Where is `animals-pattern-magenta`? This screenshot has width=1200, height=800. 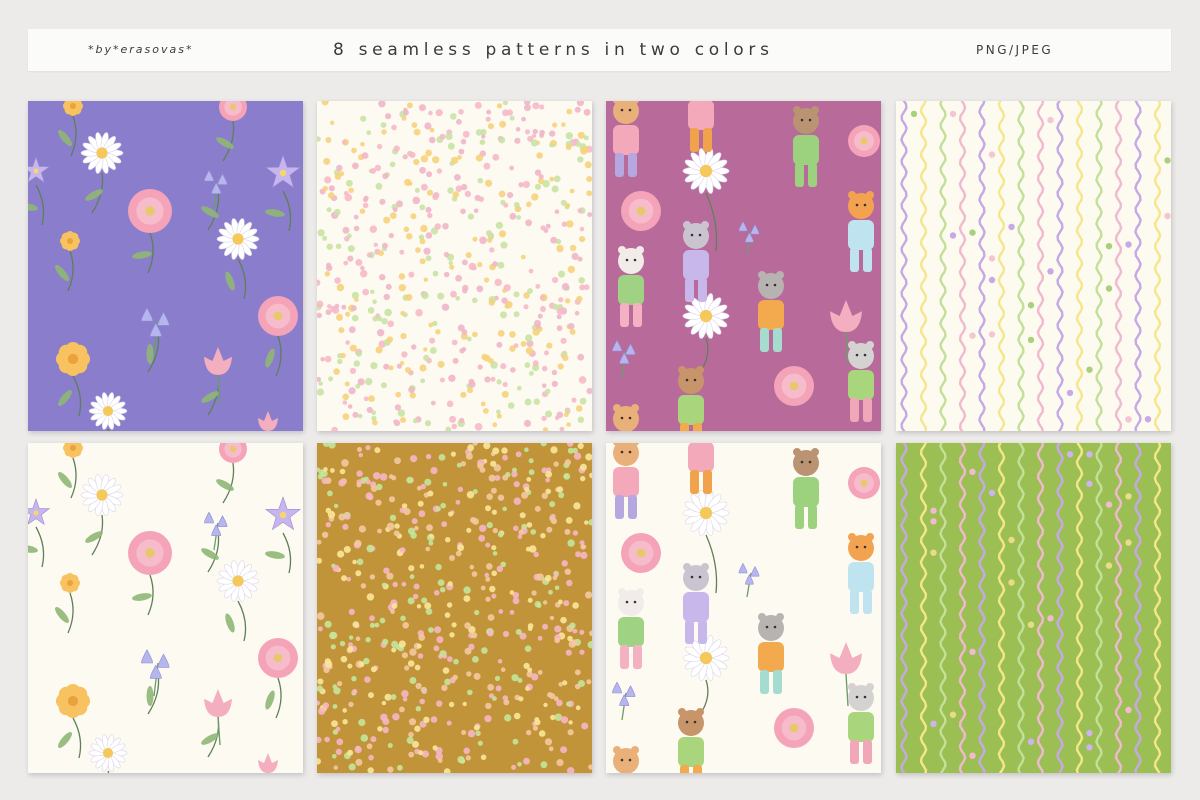 animals-pattern-magenta is located at coordinates (743, 266).